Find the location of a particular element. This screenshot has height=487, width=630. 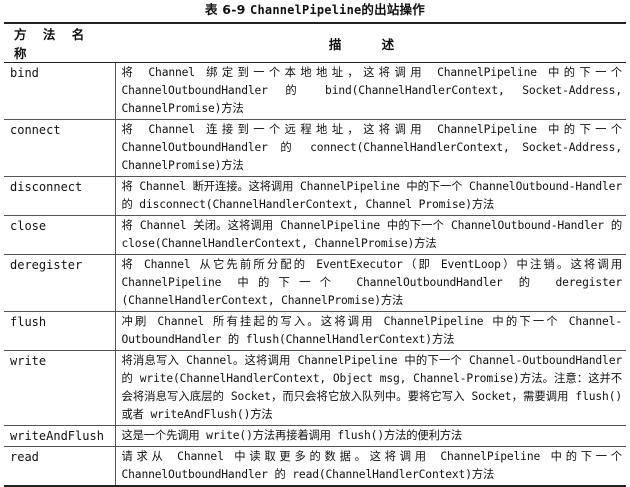

table-caption: 表 6-9 ChannelPipeline的出站操作 is located at coordinates (315, 10).